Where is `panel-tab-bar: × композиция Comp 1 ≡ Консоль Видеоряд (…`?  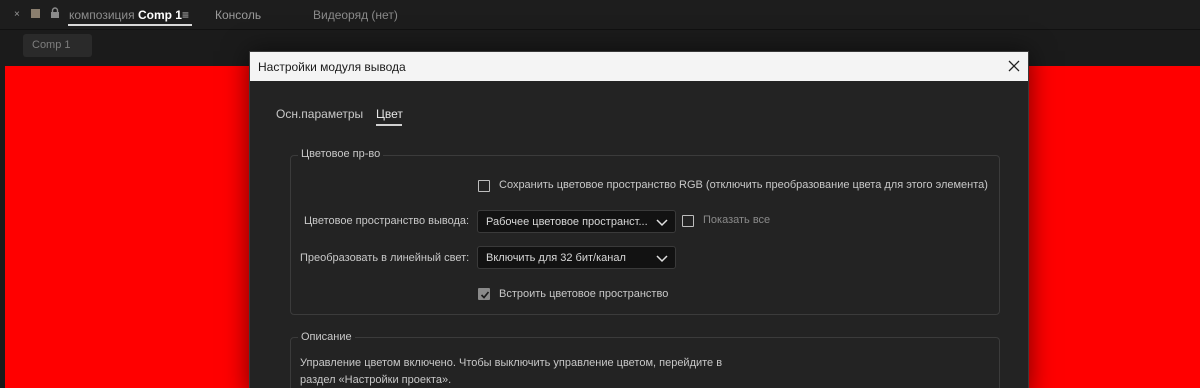
panel-tab-bar: × композиция Comp 1 ≡ Консоль Видеоряд (… is located at coordinates (600, 15).